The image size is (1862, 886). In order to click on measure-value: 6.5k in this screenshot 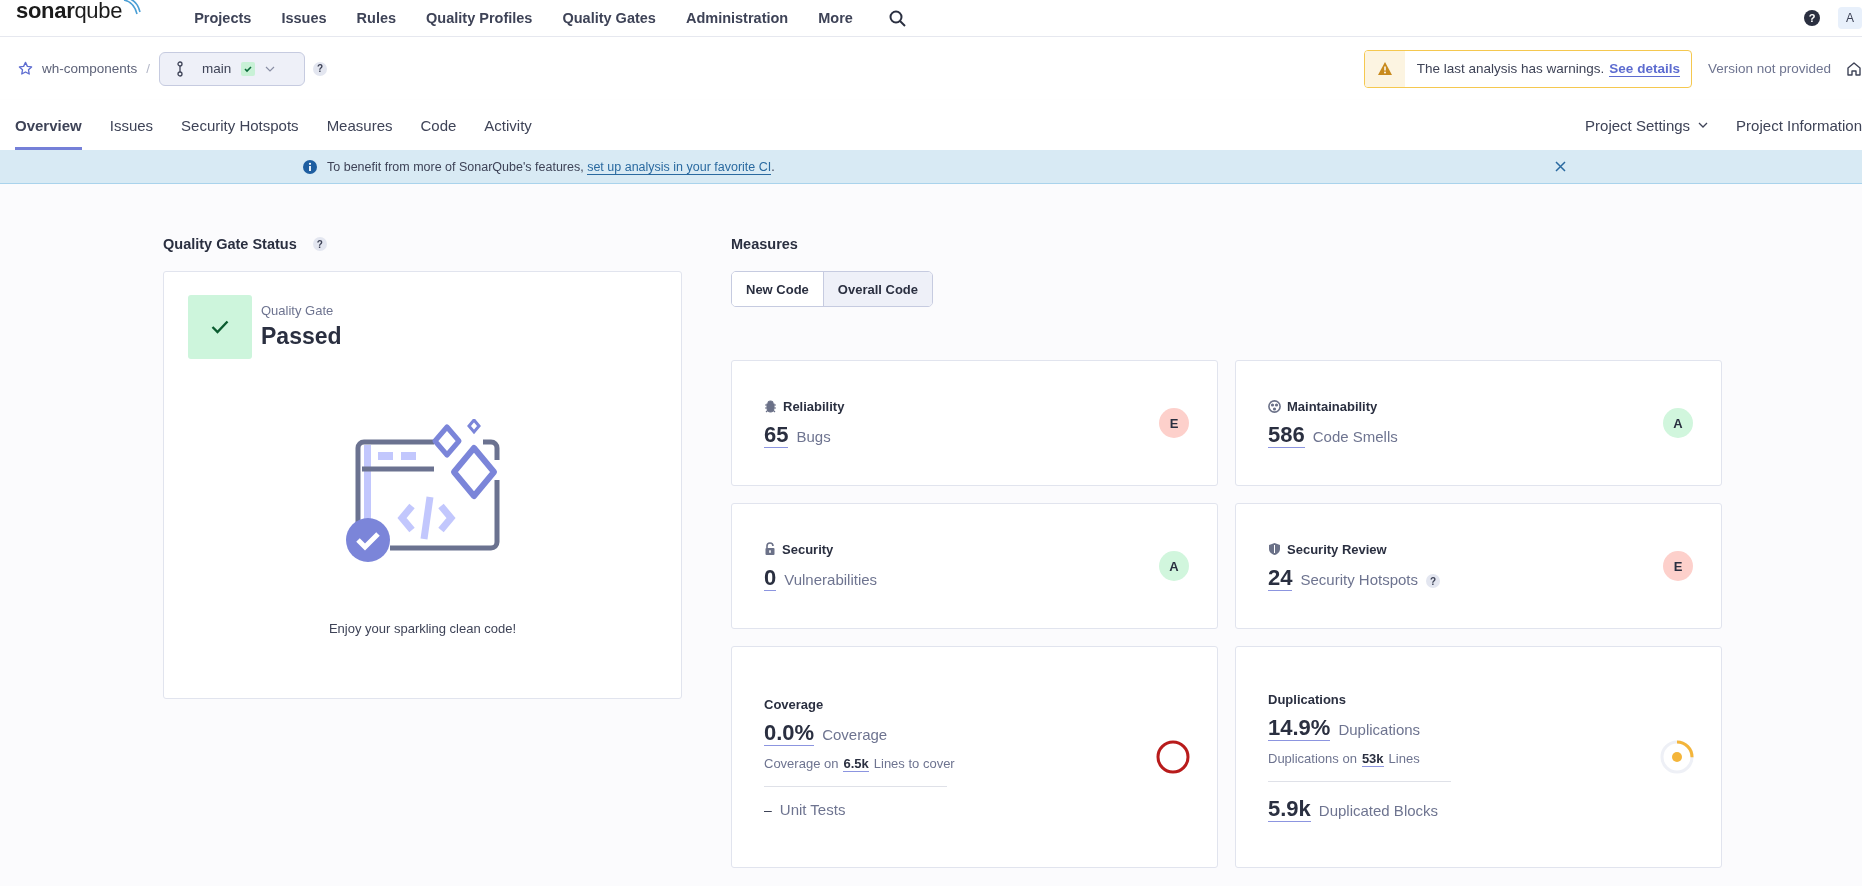, I will do `click(856, 763)`.